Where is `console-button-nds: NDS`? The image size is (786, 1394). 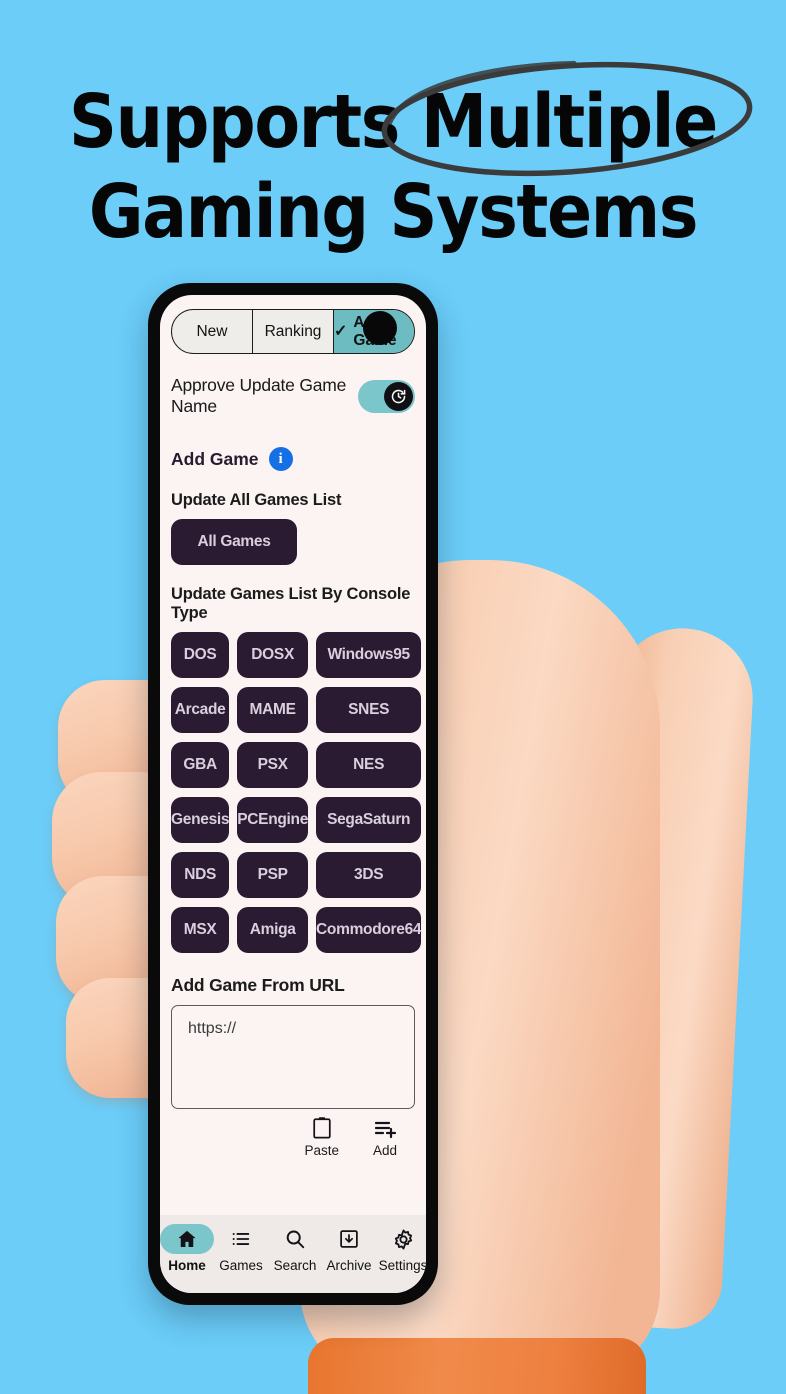
console-button-nds: NDS is located at coordinates (200, 875).